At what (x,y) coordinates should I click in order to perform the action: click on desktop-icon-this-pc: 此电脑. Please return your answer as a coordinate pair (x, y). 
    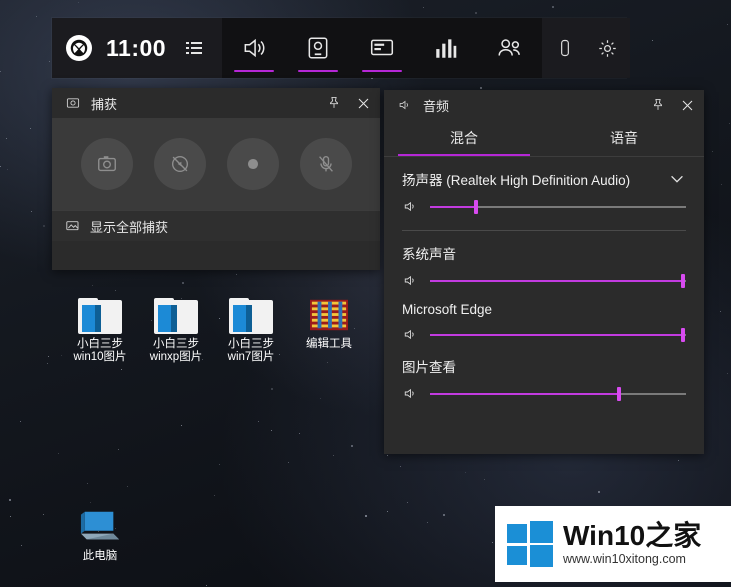
    Looking at the image, I should click on (100, 531).